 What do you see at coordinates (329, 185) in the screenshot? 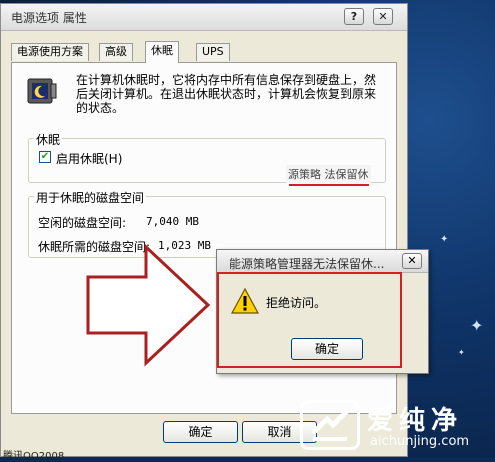
I see `tooltip-red-underline` at bounding box center [329, 185].